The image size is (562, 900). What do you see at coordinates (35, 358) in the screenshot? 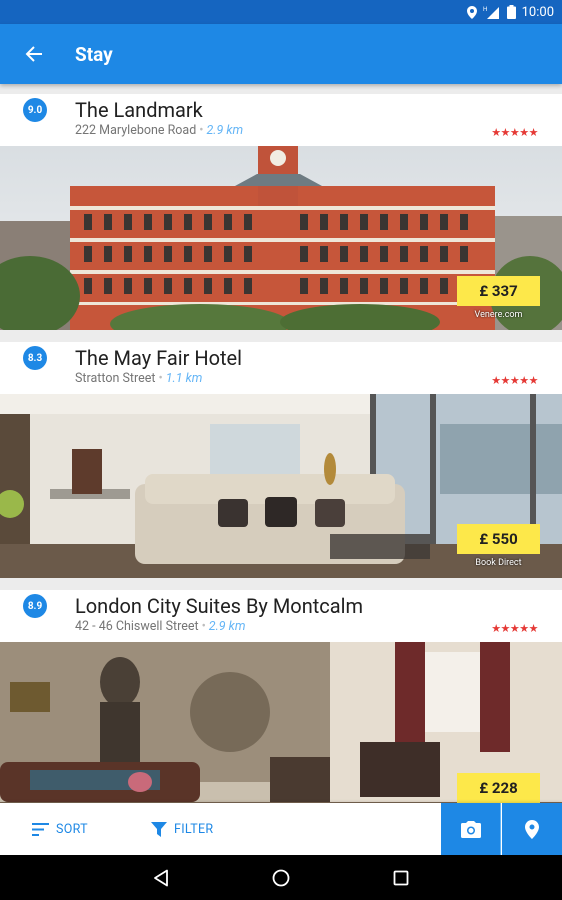
I see `rating-badge: 8.3` at bounding box center [35, 358].